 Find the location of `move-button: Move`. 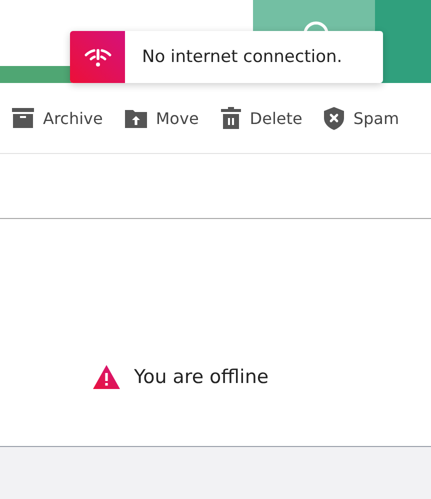

move-button: Move is located at coordinates (161, 118).